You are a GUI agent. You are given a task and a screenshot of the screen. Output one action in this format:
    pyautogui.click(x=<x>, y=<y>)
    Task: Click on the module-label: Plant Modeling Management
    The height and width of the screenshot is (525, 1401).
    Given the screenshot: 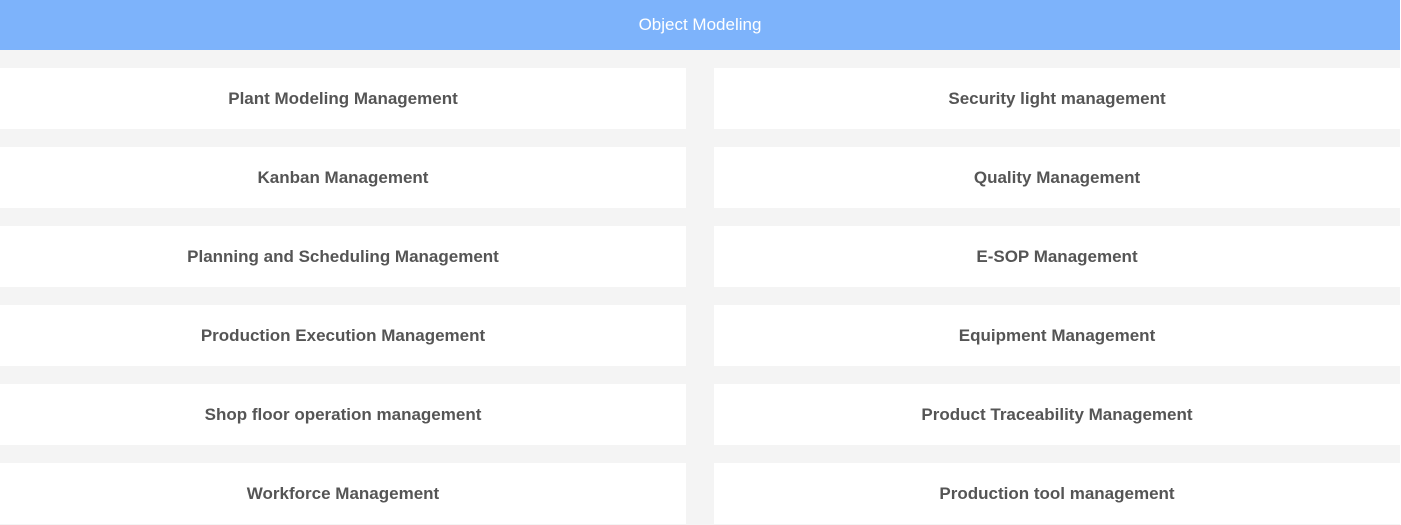 What is the action you would take?
    pyautogui.click(x=343, y=98)
    